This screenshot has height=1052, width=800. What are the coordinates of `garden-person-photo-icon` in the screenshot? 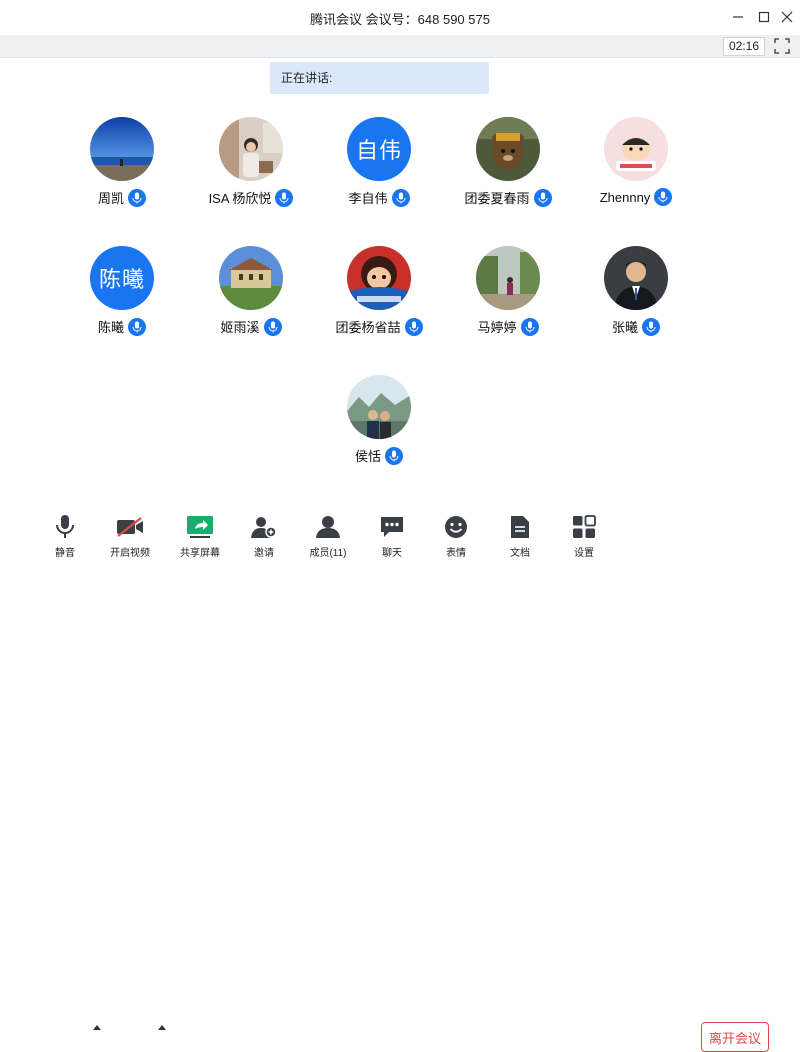 It's located at (508, 278).